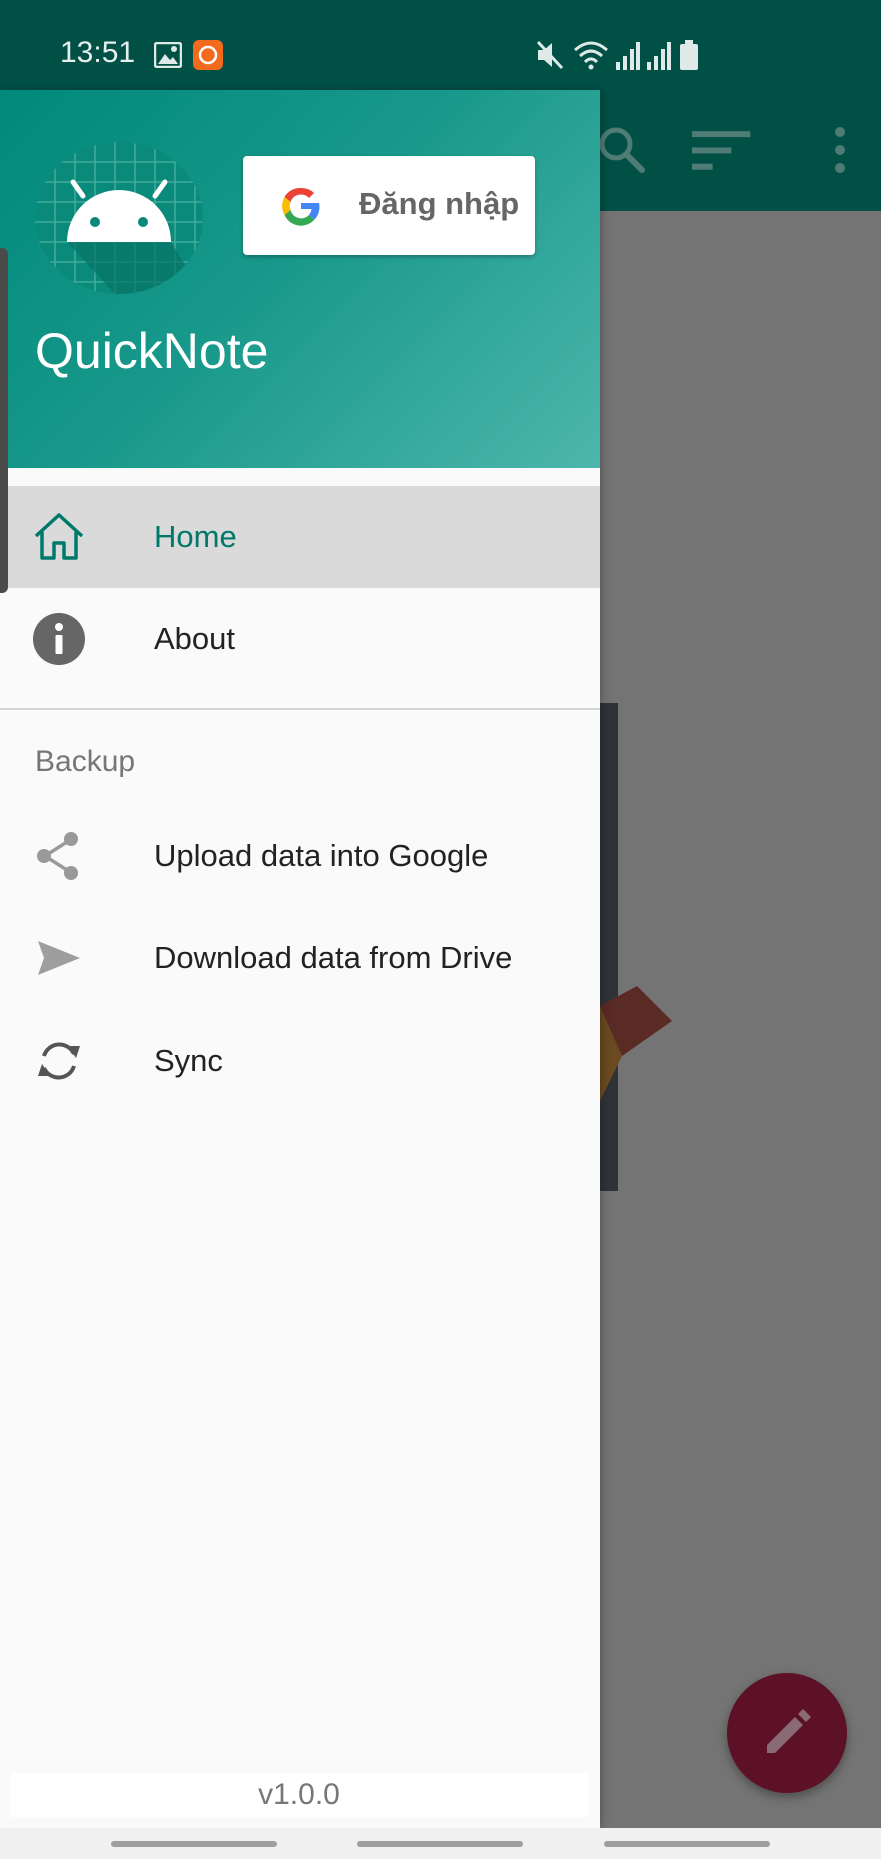 This screenshot has height=1859, width=881. Describe the element at coordinates (440, 45) in the screenshot. I see `status-bar: 13:51` at that location.